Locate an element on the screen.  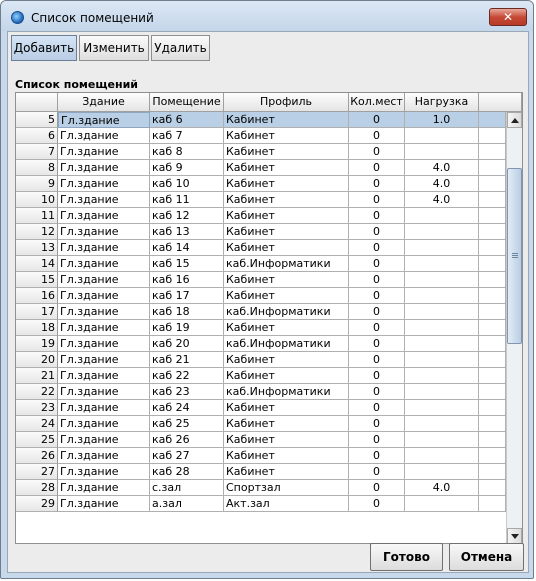
table-row: 12 Гл.здание каб 13 Кабинет 0 is located at coordinates (261, 232).